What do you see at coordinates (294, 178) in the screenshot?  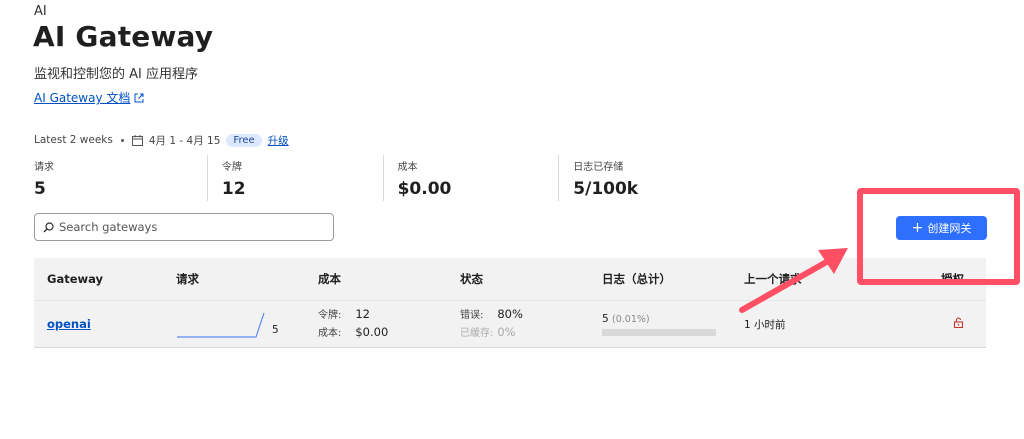 I see `stat-tokens: 令牌 12` at bounding box center [294, 178].